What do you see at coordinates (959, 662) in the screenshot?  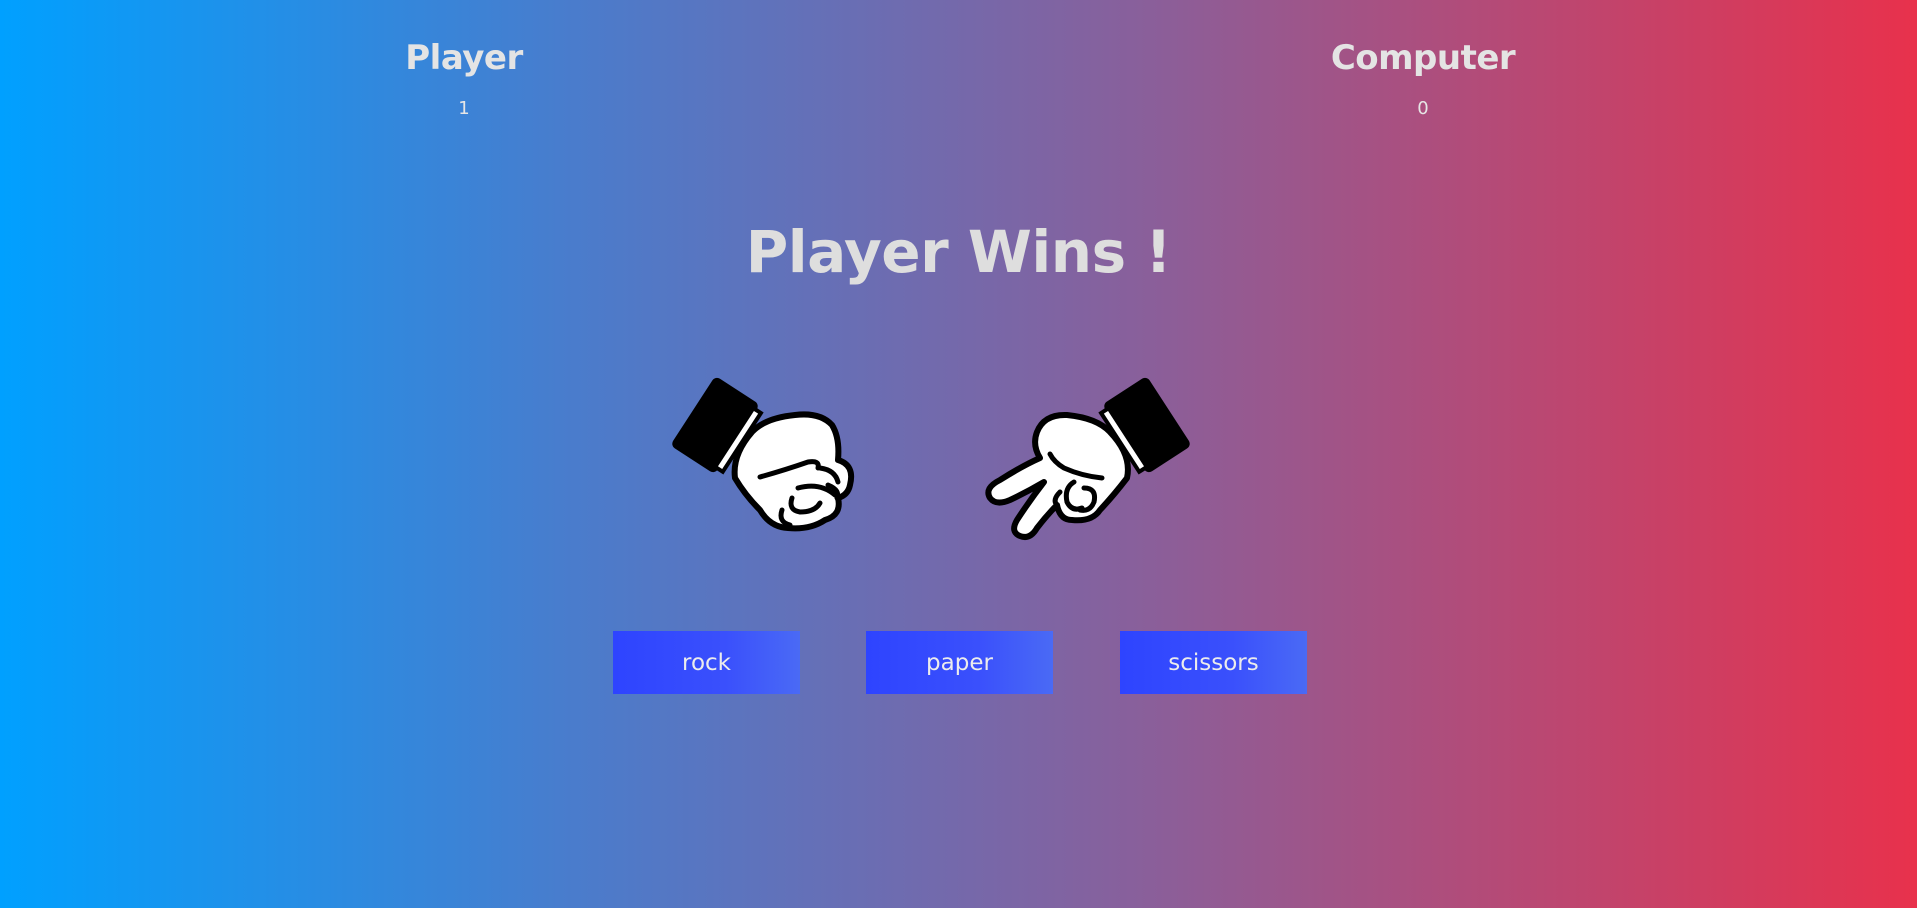 I see `paper-button: paper` at bounding box center [959, 662].